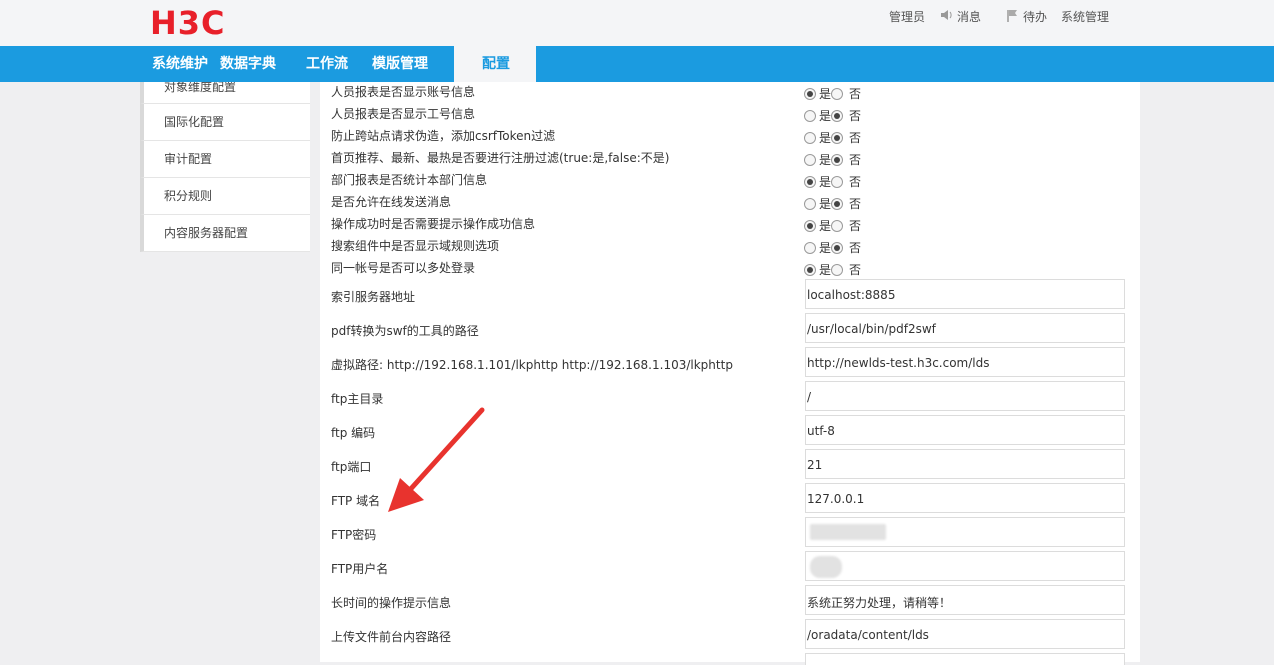  I want to click on setting-label: FTP密码, so click(354, 535).